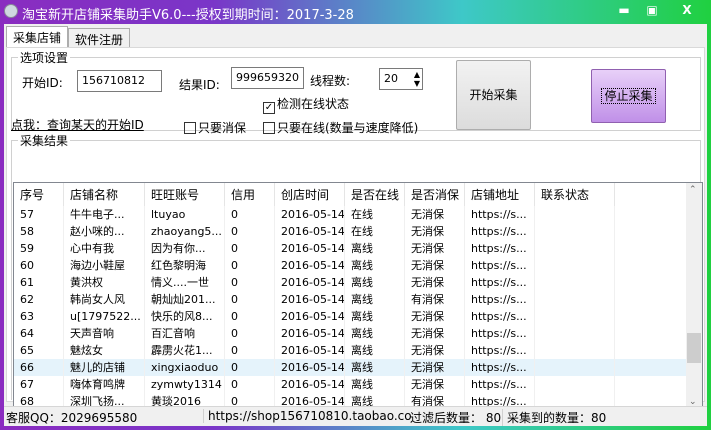 Image resolution: width=711 pixels, height=430 pixels. What do you see at coordinates (37, 37) in the screenshot?
I see `tab-collect-shops: 采集店铺` at bounding box center [37, 37].